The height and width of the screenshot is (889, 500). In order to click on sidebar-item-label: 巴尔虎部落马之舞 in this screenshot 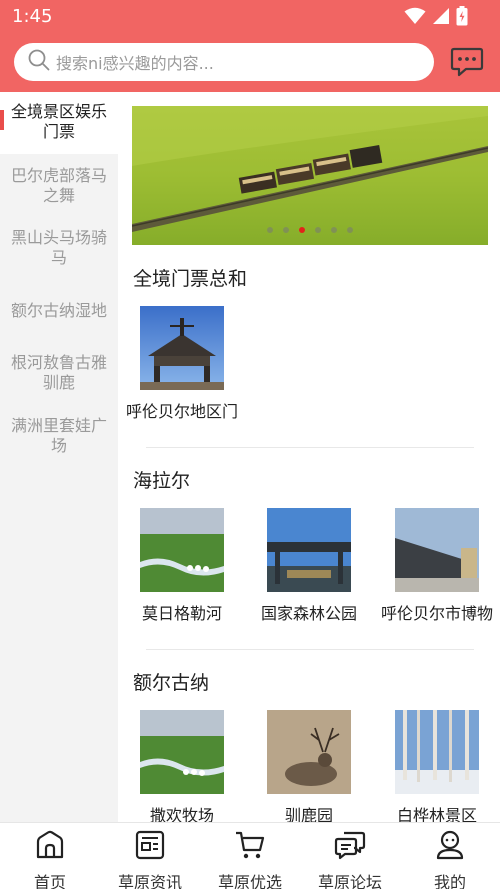, I will do `click(58, 185)`.